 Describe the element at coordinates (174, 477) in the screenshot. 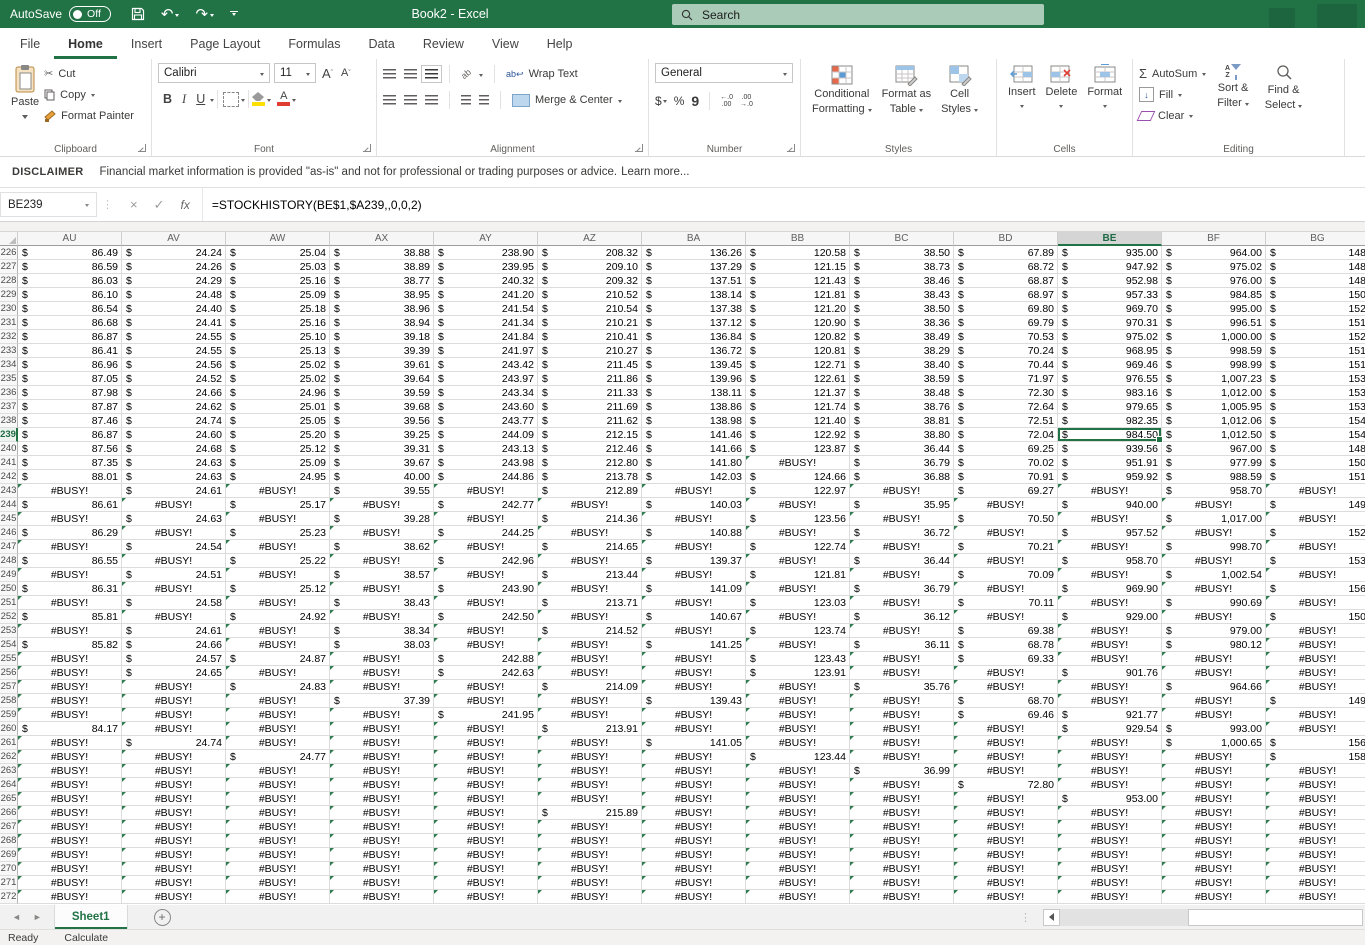

I see `cell-AV242: $24.63` at that location.